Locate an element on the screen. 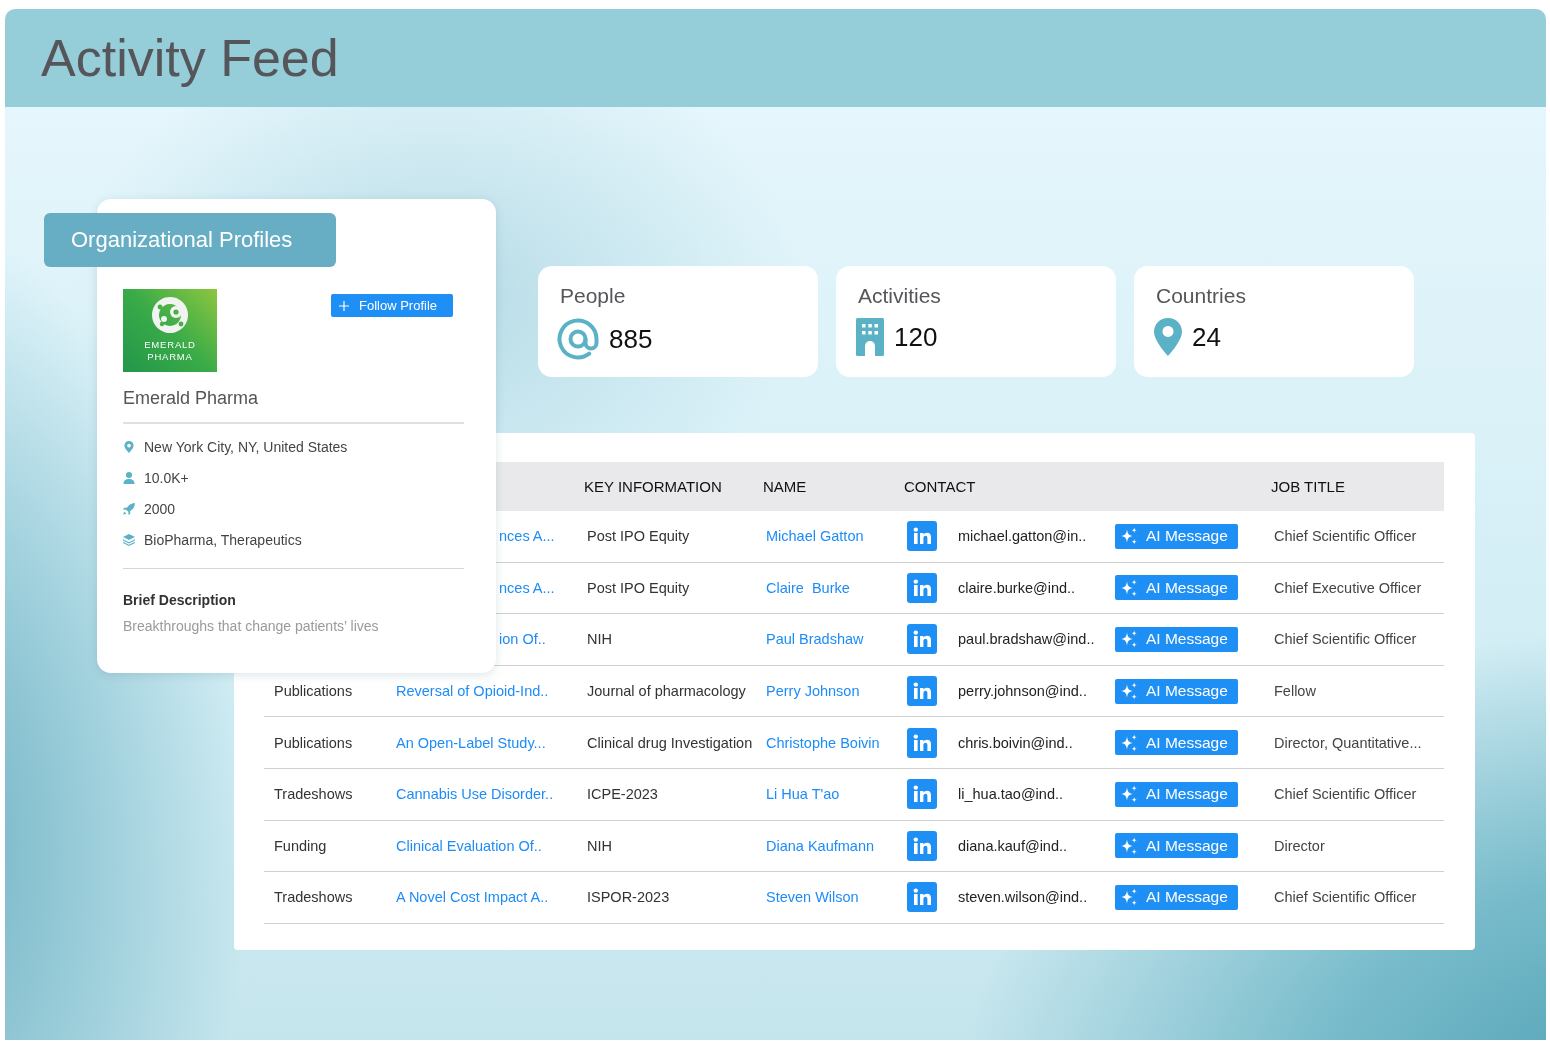 The image size is (1550, 1047). title-link: Reversal of Opioid-Ind.. is located at coordinates (467, 691).